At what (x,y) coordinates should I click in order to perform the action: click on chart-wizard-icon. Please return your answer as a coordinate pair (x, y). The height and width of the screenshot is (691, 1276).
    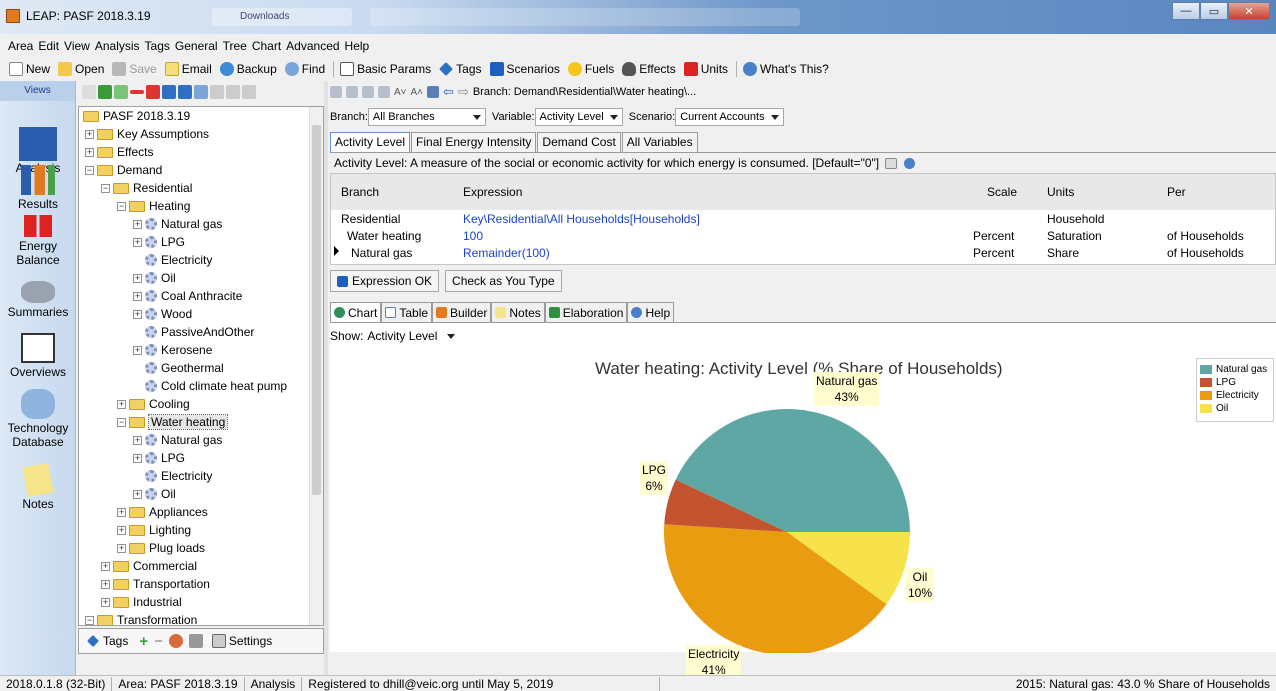
    Looking at the image, I should click on (433, 92).